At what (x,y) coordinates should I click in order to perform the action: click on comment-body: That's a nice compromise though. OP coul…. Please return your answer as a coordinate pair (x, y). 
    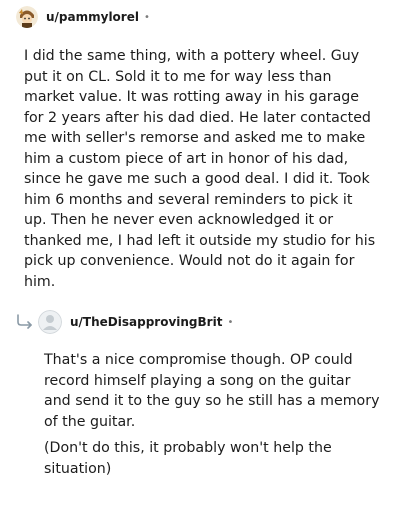
    Looking at the image, I should click on (212, 391).